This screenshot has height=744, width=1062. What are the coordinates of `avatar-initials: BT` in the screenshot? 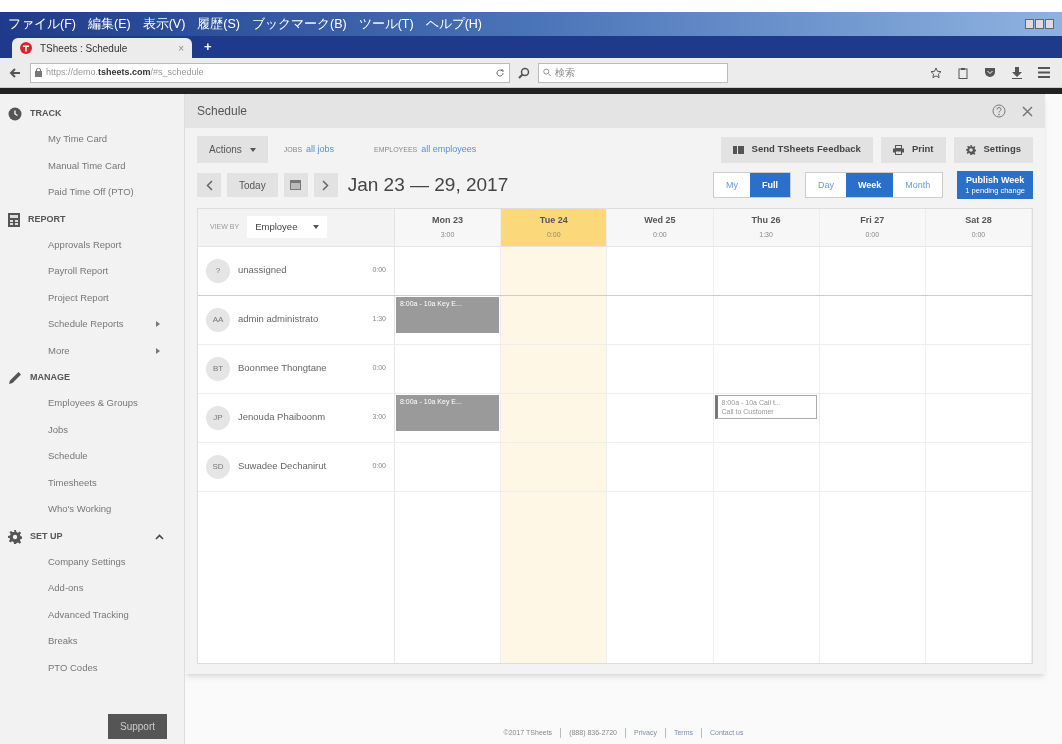 It's located at (218, 368).